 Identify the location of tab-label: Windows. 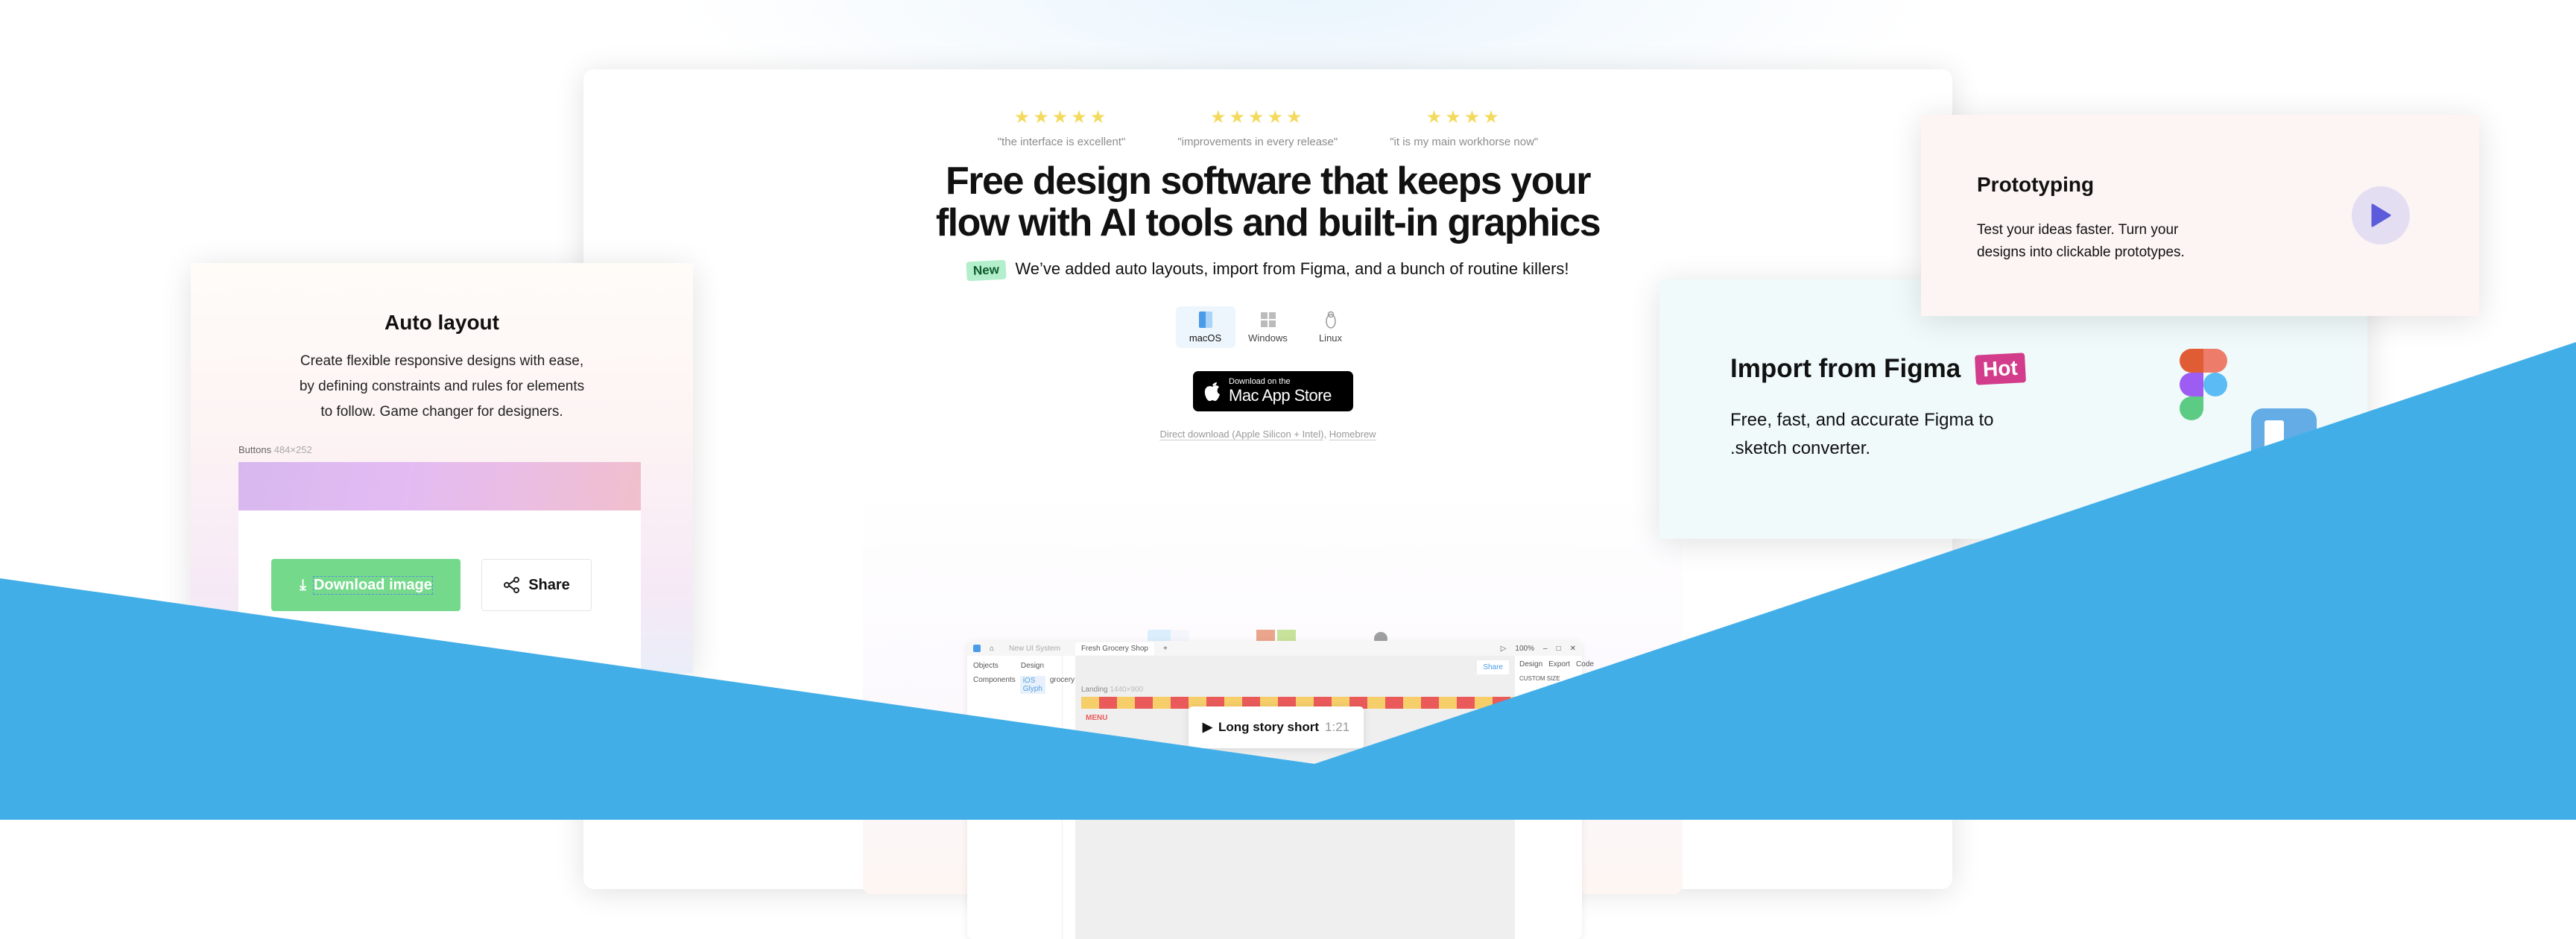
(1268, 338).